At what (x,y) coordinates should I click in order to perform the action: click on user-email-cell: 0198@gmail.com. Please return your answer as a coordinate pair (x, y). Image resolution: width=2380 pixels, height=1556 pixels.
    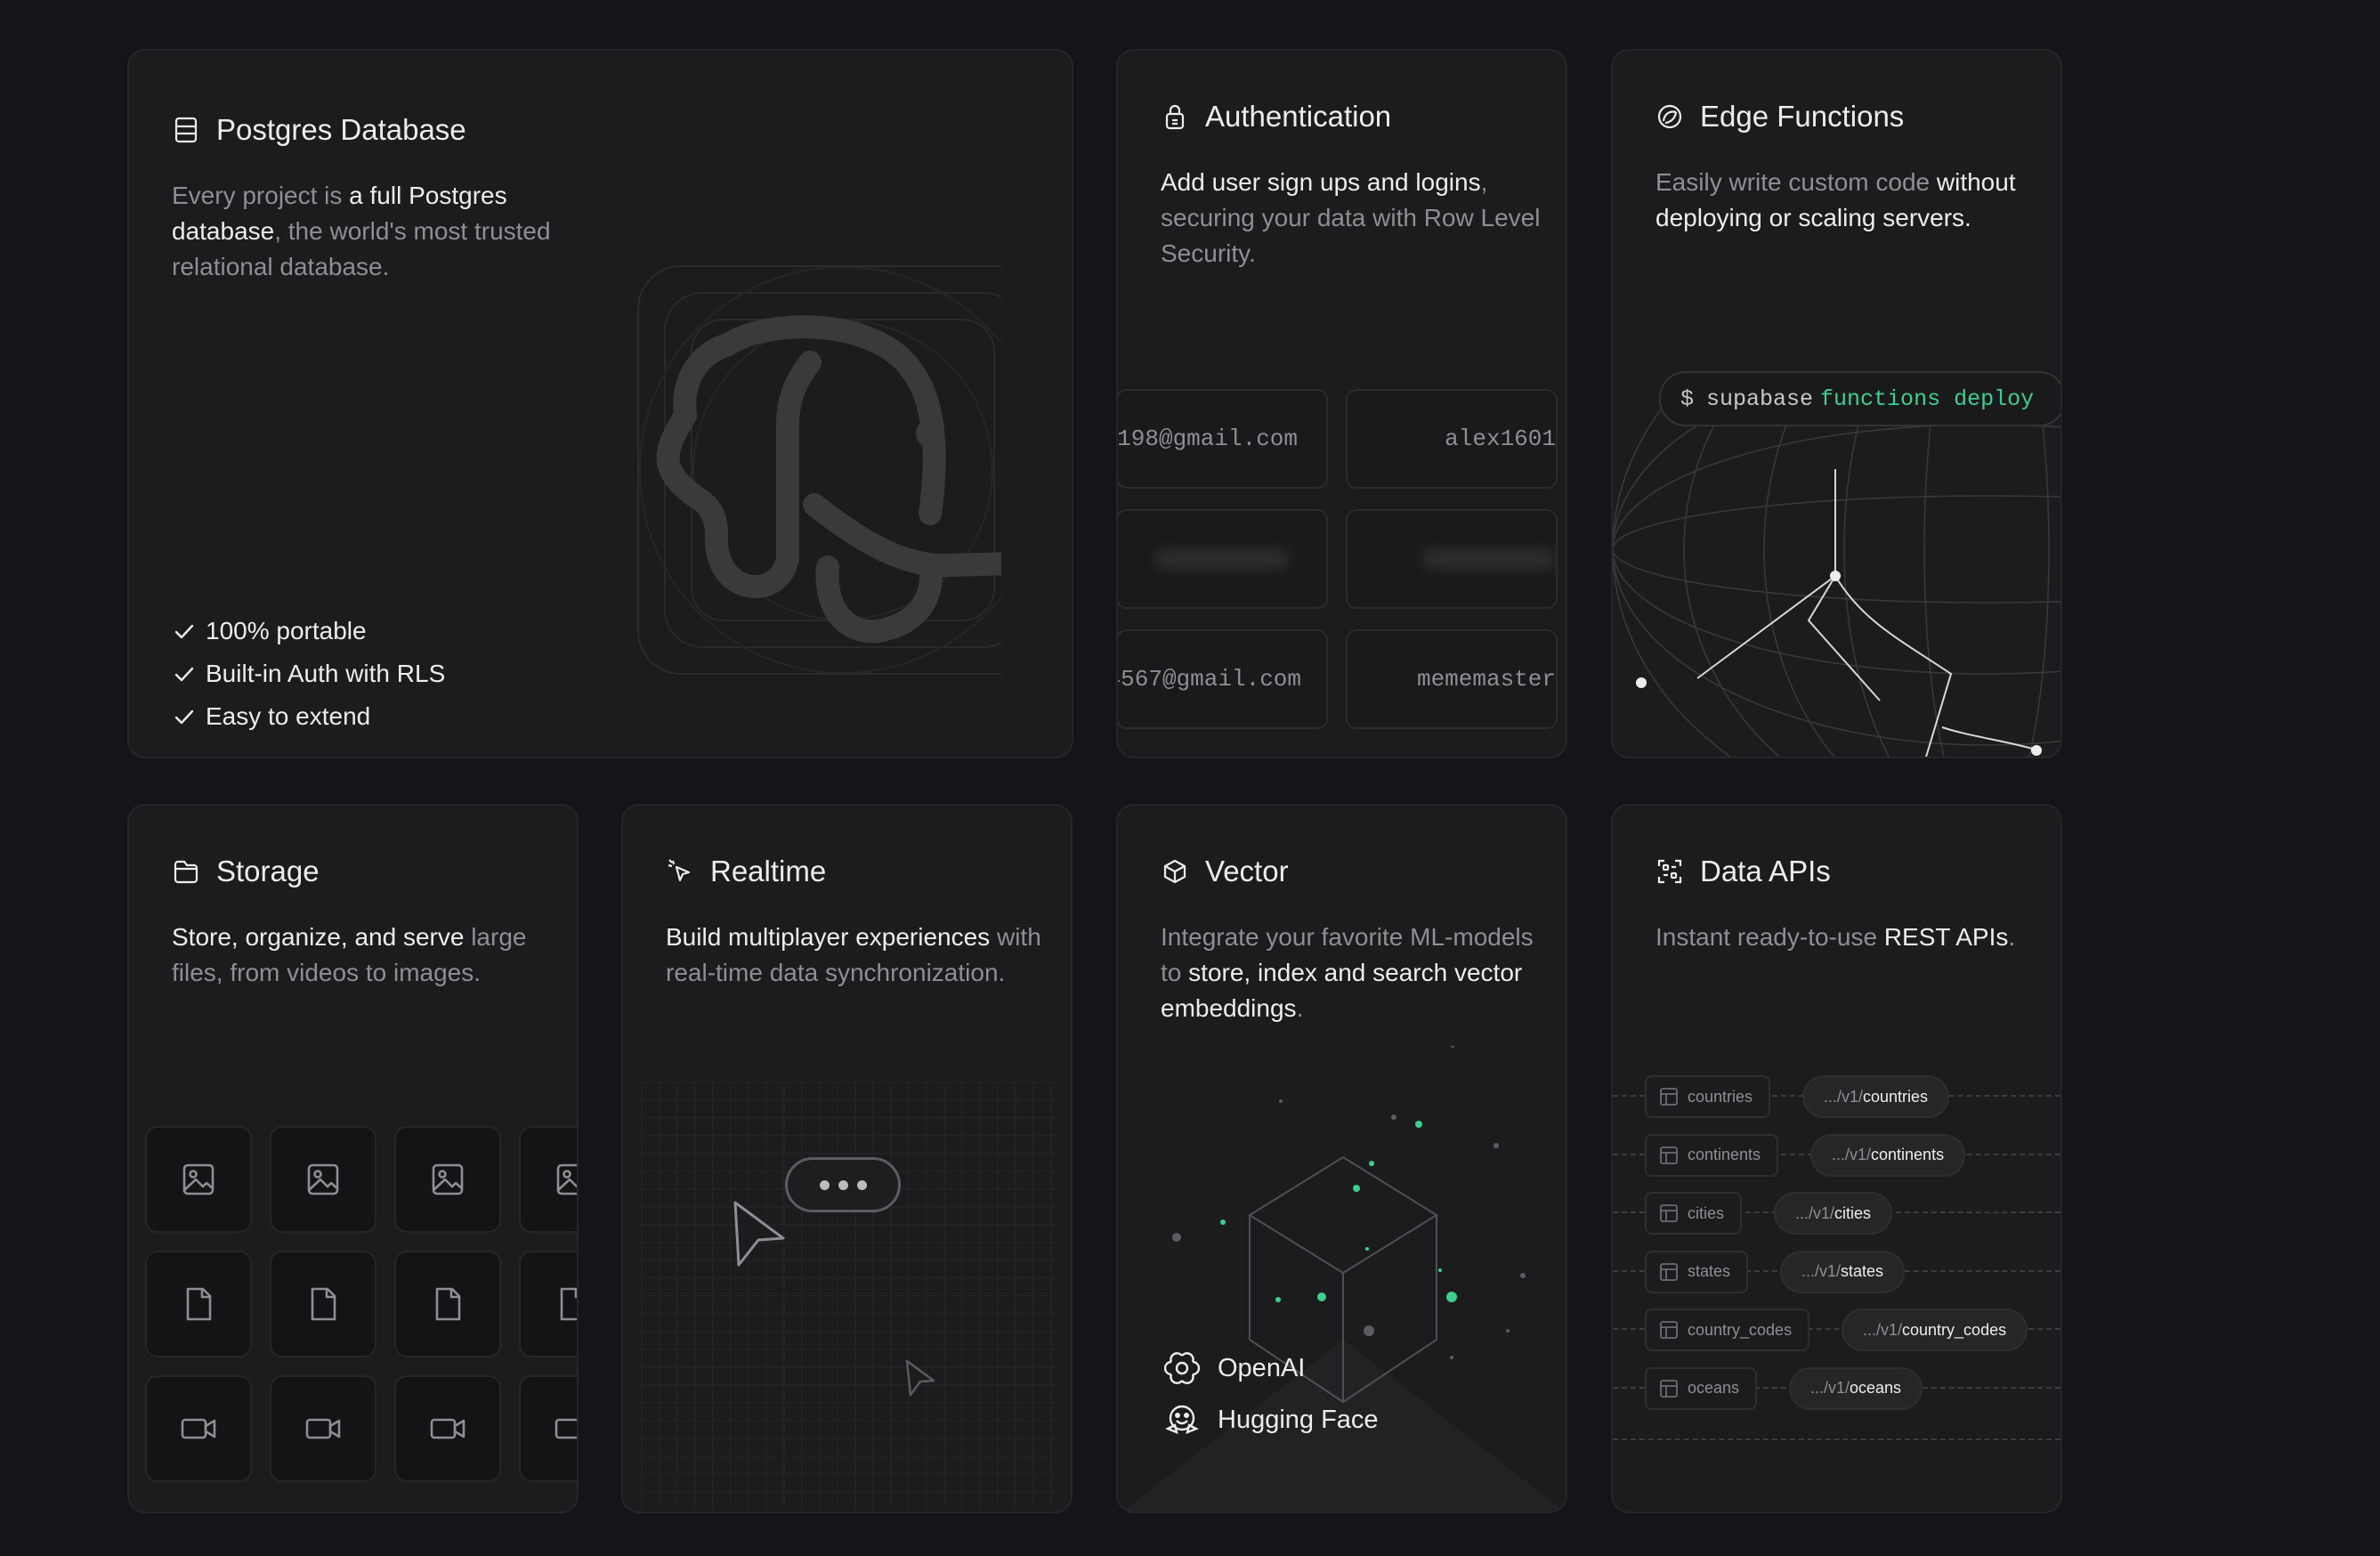
    Looking at the image, I should click on (1222, 439).